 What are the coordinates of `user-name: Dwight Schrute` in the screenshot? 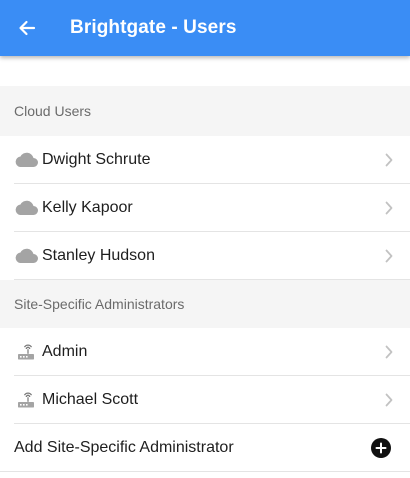 It's located at (96, 159).